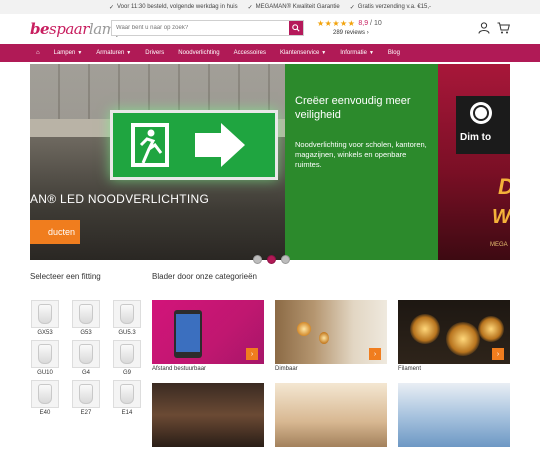  I want to click on next-slide-preview: Dim to D W MEGA, so click(474, 162).